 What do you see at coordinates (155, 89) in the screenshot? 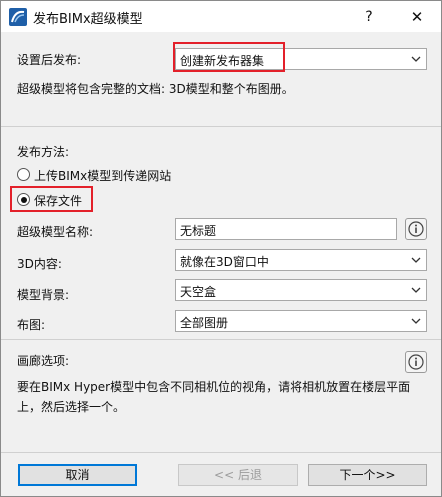
I see `content-note: 超级模型将包含完整的文档: 3D模型和整个布图册。` at bounding box center [155, 89].